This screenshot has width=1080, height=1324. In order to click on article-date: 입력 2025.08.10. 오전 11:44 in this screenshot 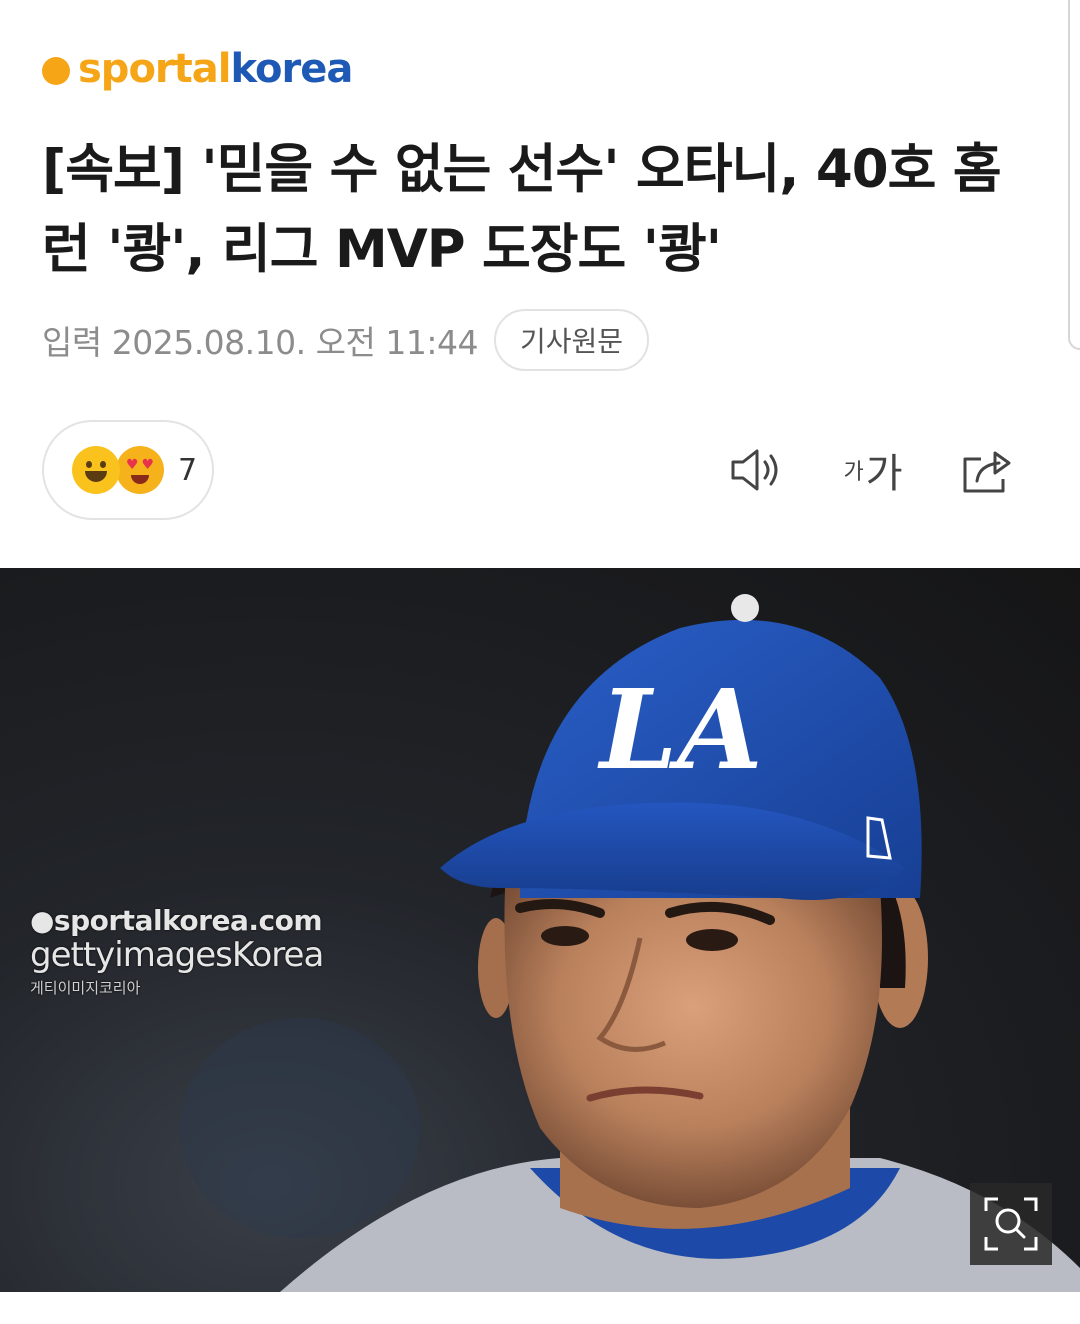, I will do `click(260, 342)`.